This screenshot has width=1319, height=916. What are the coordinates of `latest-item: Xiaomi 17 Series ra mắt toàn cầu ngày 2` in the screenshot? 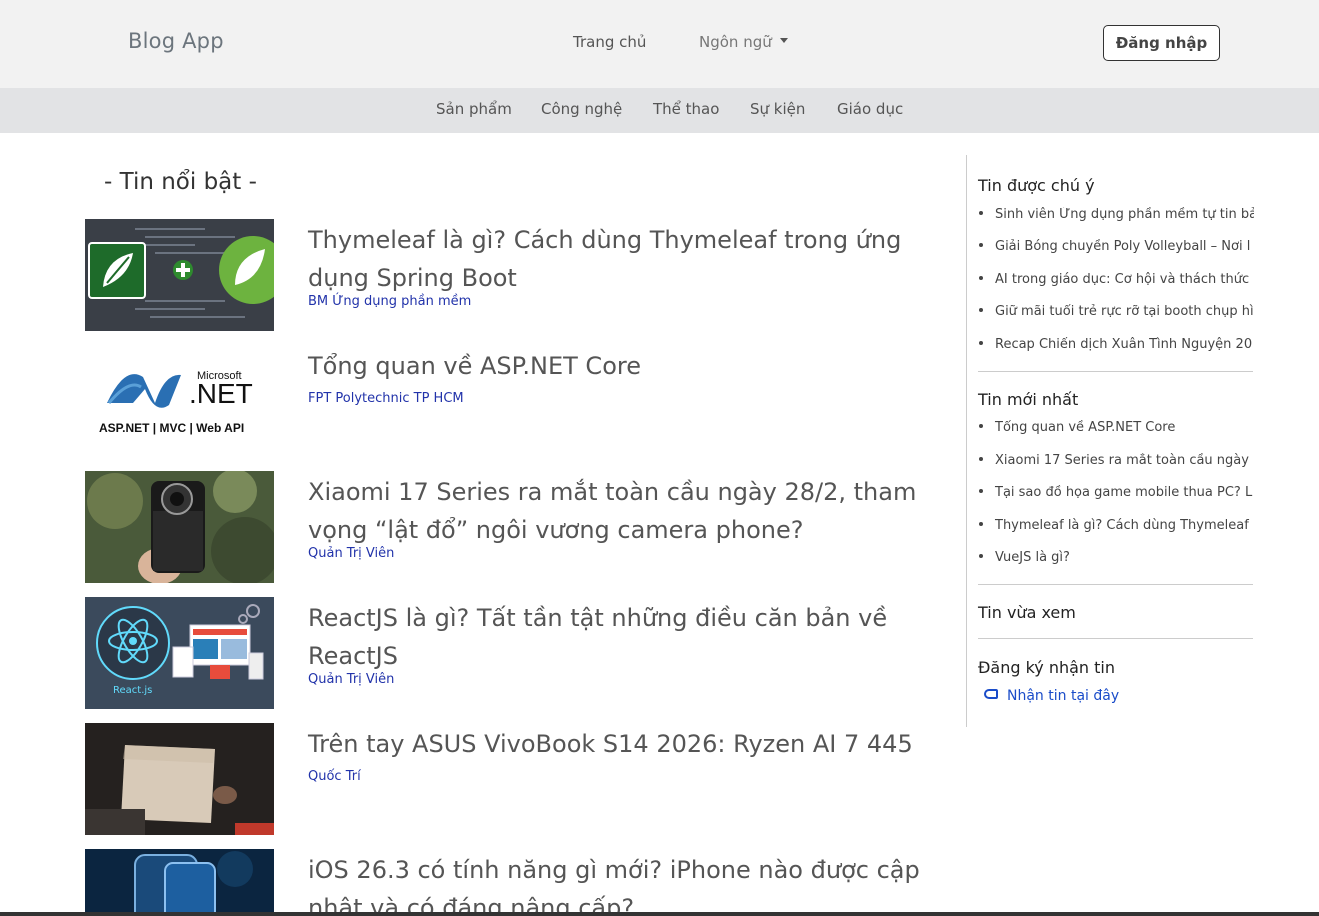 It's located at (1116, 460).